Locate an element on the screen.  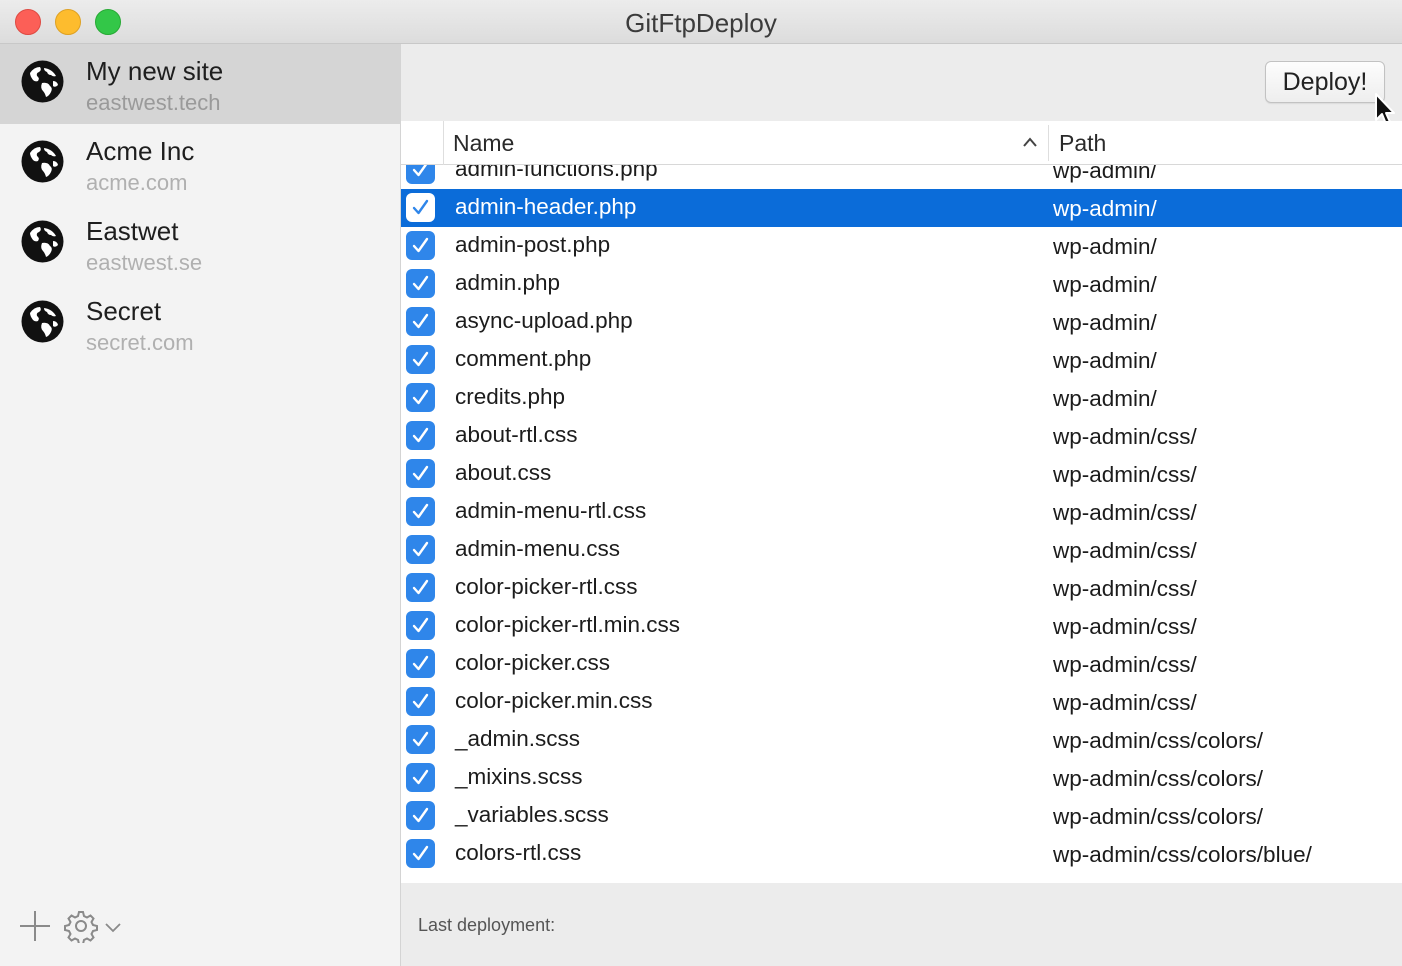
table-row: color-picker-rtl.min.css wp-admin/css/ is located at coordinates (901, 626).